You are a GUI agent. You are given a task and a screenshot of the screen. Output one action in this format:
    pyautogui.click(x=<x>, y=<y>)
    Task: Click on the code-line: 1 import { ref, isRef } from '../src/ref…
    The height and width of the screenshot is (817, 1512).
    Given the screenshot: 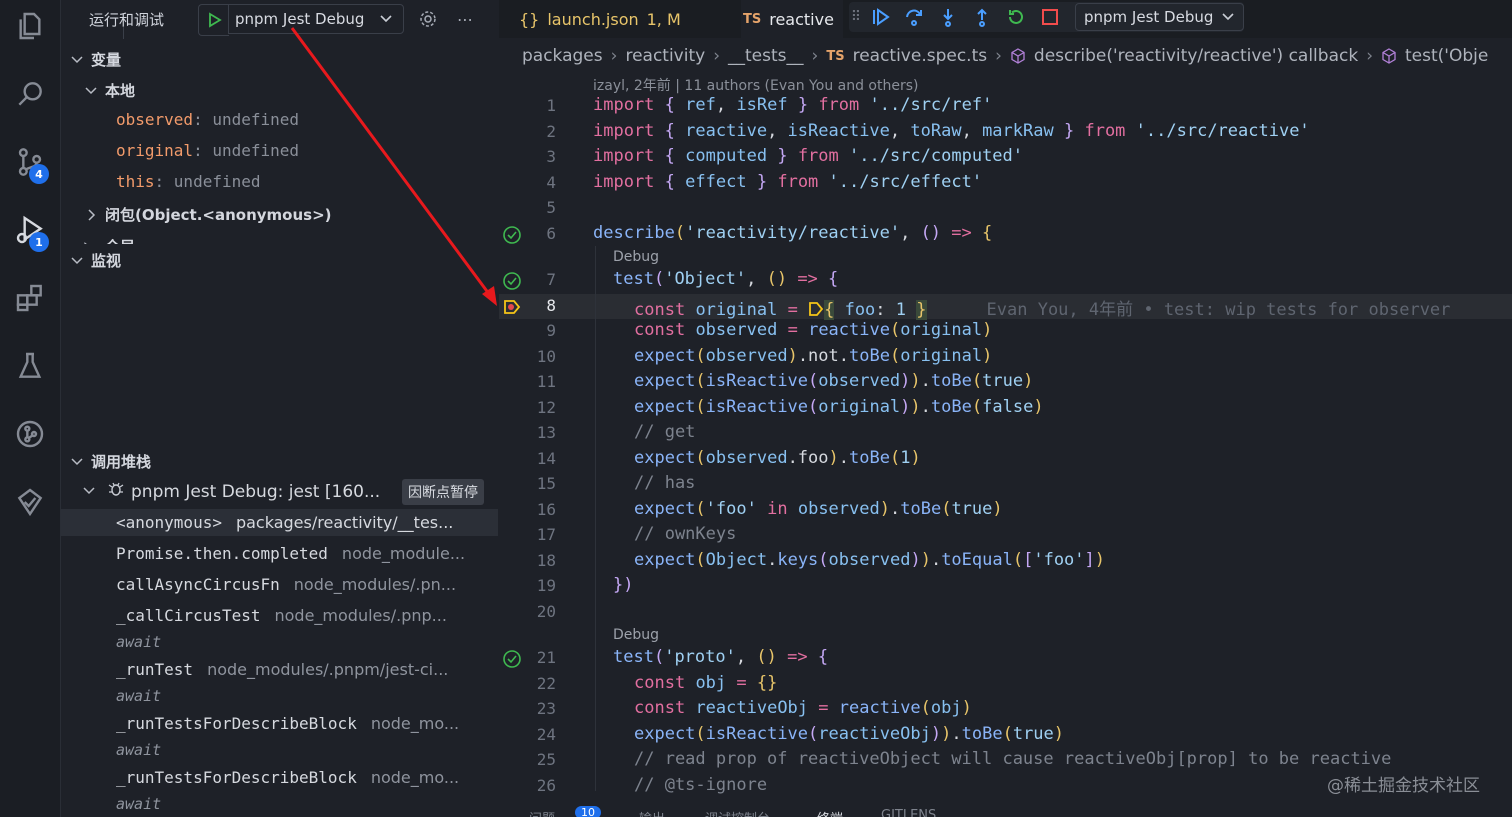 What is the action you would take?
    pyautogui.click(x=1005, y=106)
    